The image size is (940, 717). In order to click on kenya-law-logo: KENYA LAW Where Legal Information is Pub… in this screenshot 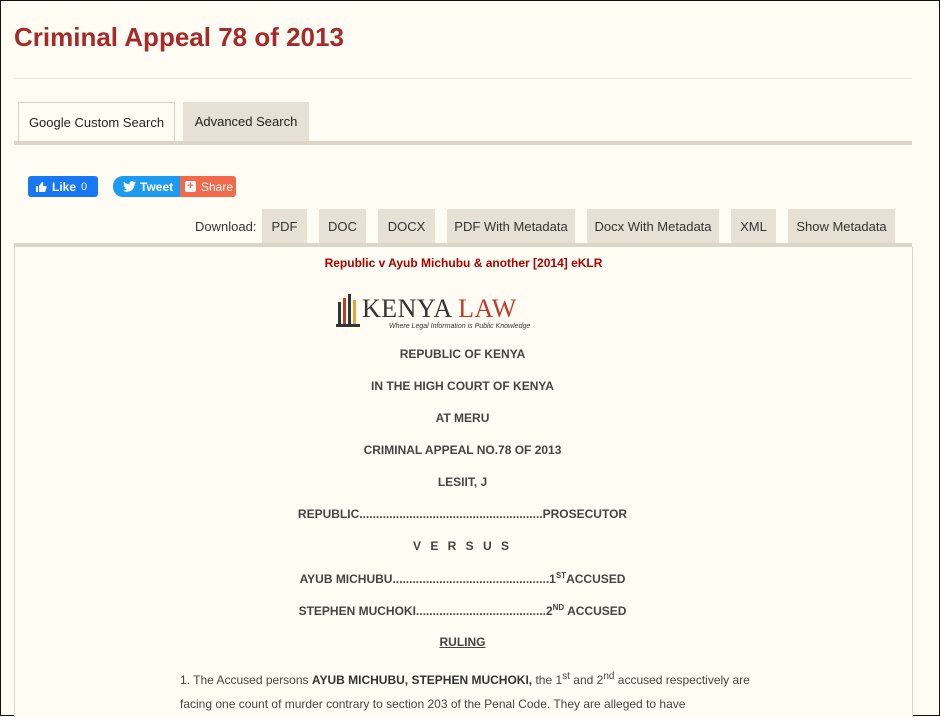, I will do `click(442, 314)`.